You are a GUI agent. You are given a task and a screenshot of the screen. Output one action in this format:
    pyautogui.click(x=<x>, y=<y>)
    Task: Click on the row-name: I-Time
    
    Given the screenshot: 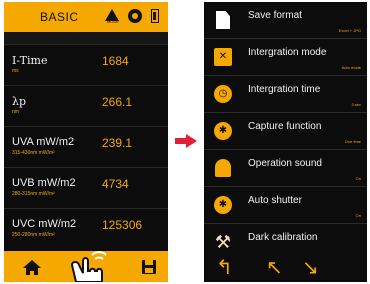 What is the action you would take?
    pyautogui.click(x=30, y=60)
    